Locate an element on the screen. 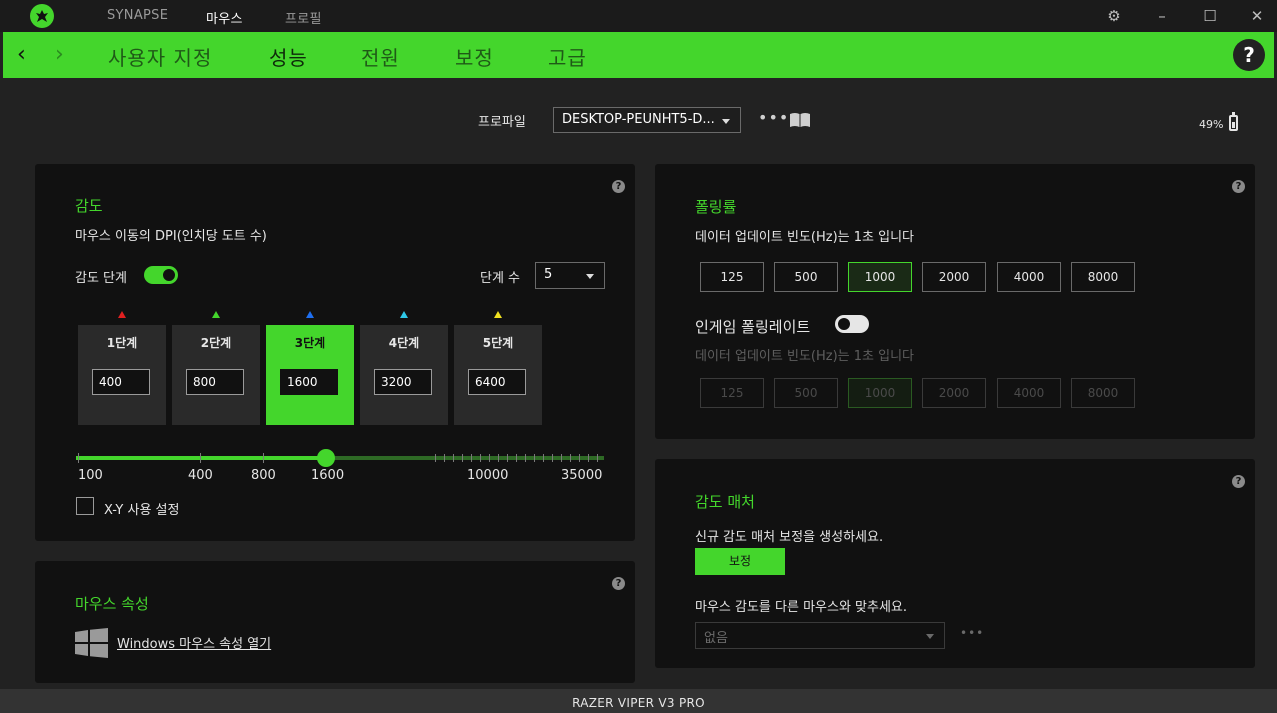  stage-3-input: 1600 is located at coordinates (309, 382).